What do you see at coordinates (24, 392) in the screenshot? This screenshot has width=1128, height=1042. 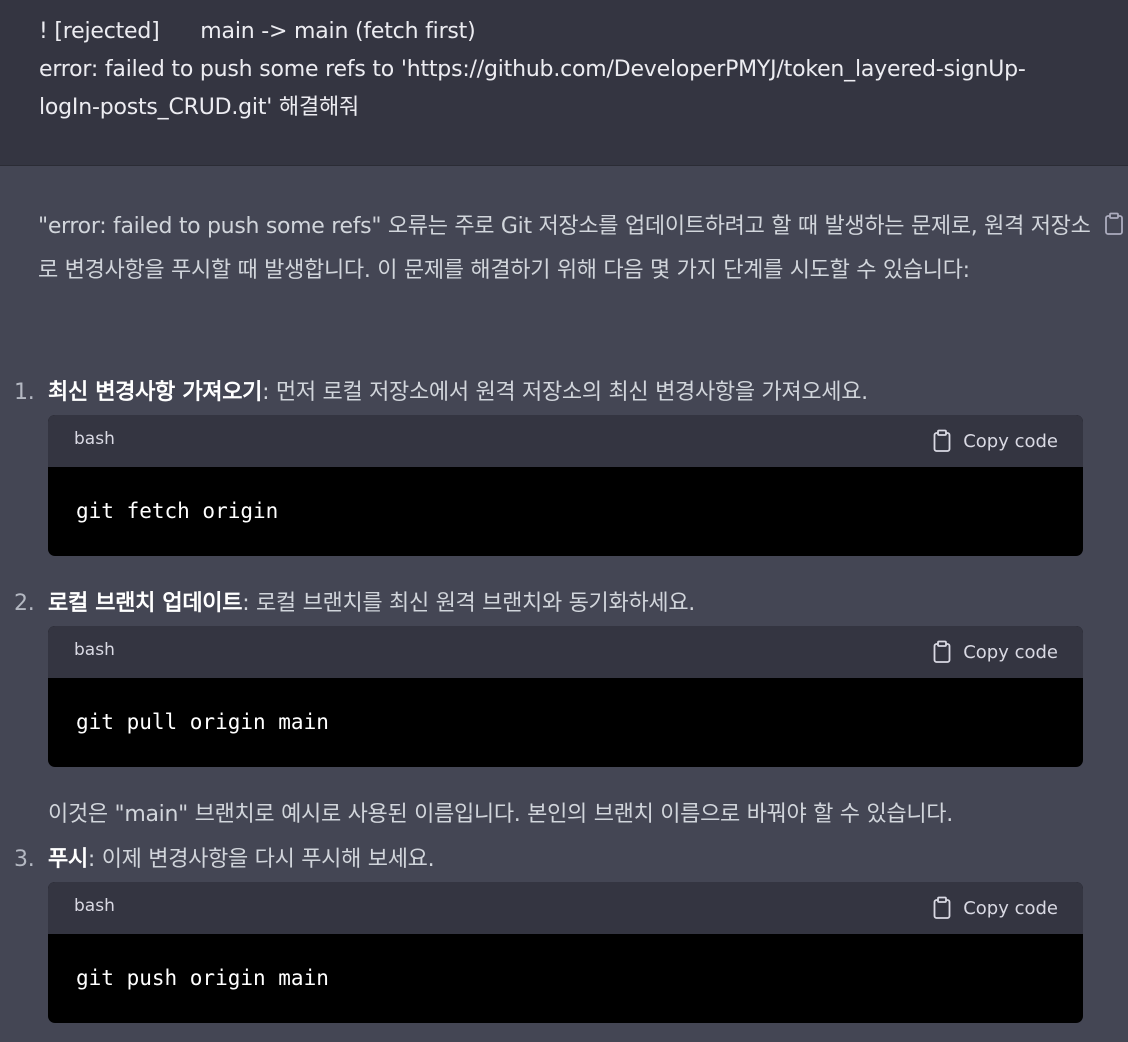 I see `step-number: 1.` at bounding box center [24, 392].